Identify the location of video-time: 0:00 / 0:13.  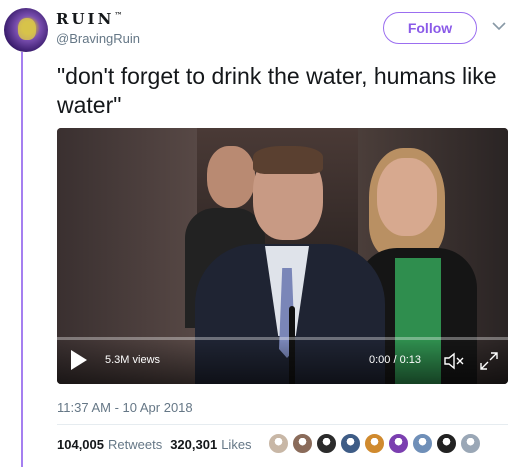
(395, 360).